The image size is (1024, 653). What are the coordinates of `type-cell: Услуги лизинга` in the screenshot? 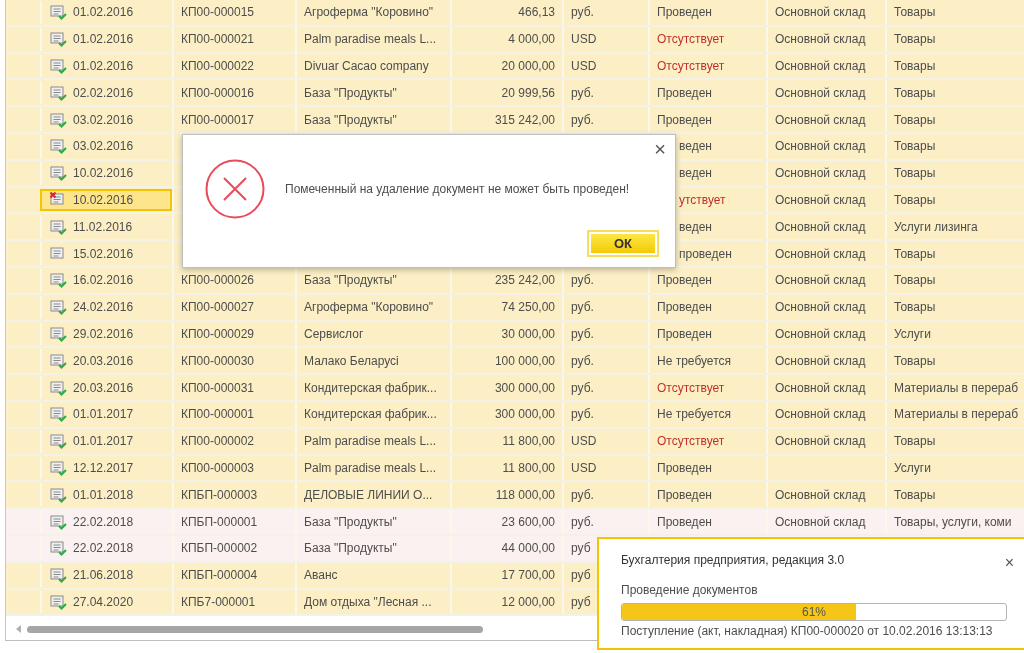 It's located at (936, 226).